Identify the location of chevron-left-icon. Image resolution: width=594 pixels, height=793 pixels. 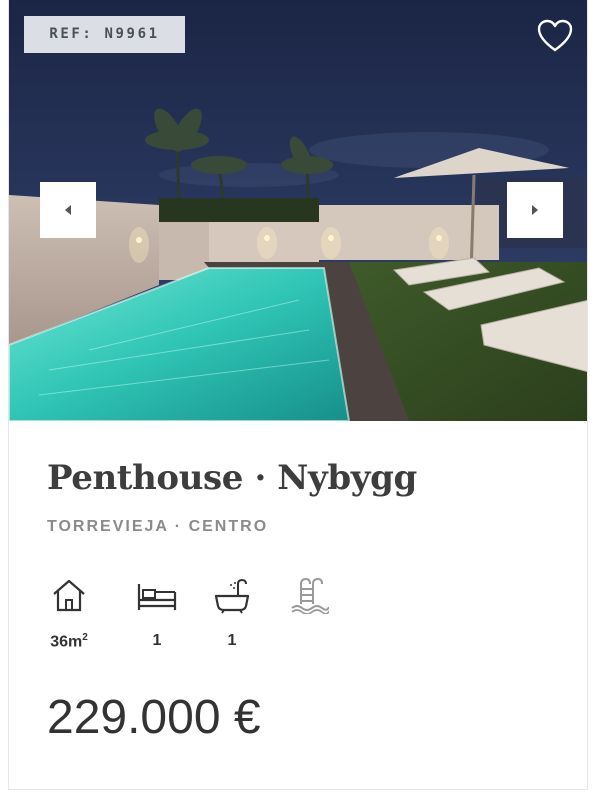
(68, 210).